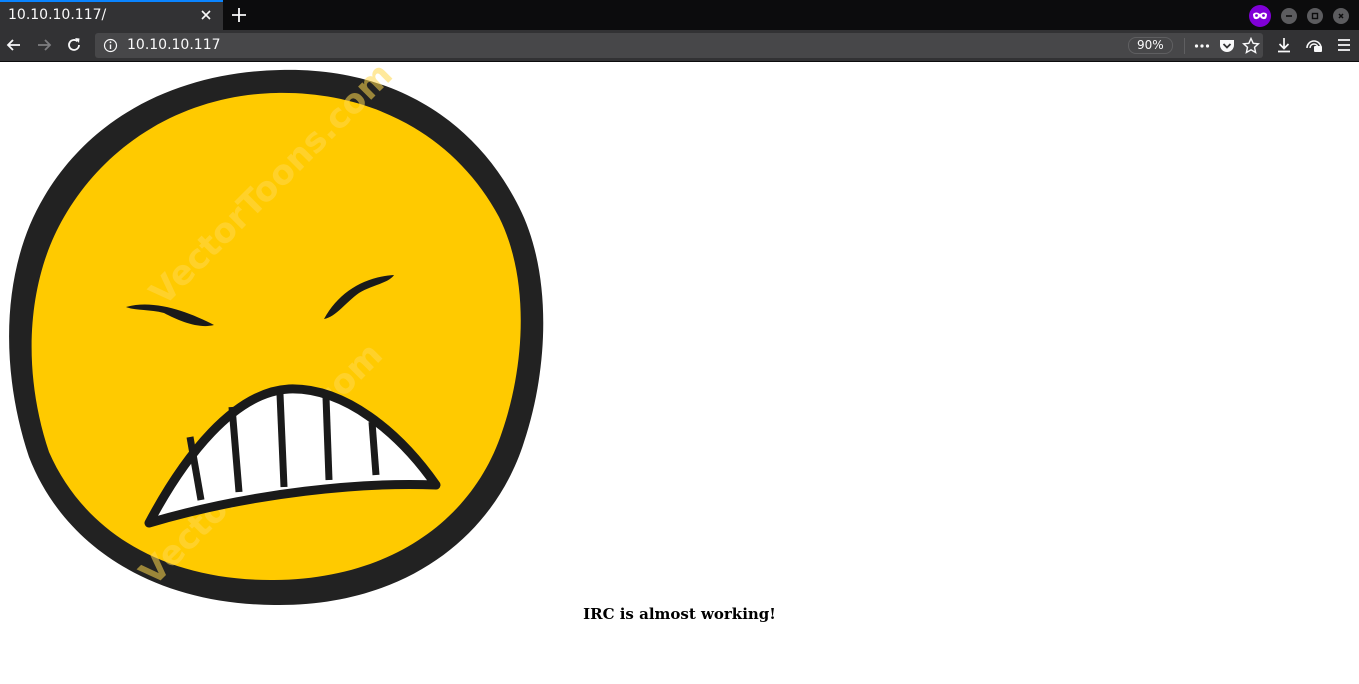  Describe the element at coordinates (1150, 45) in the screenshot. I see `zoom-indicator: 90%` at that location.